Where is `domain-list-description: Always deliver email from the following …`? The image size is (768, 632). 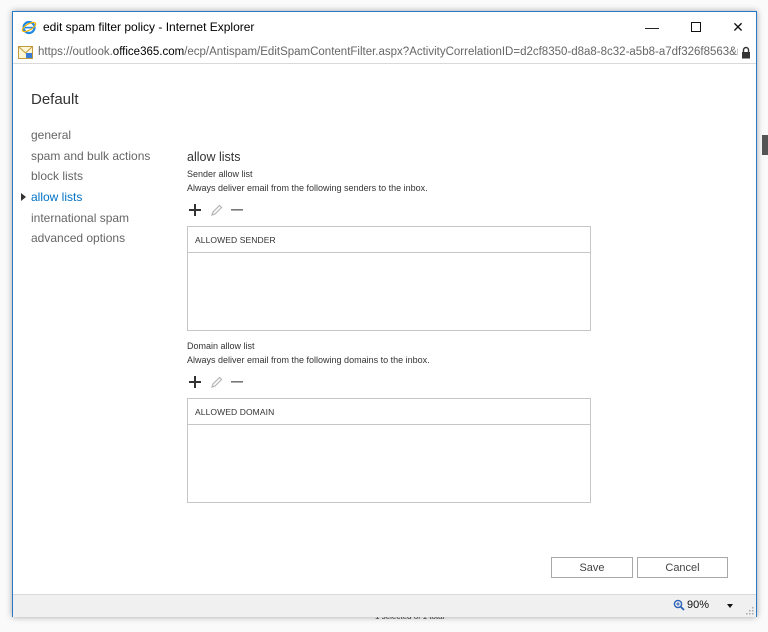 domain-list-description: Always deliver email from the following … is located at coordinates (308, 360).